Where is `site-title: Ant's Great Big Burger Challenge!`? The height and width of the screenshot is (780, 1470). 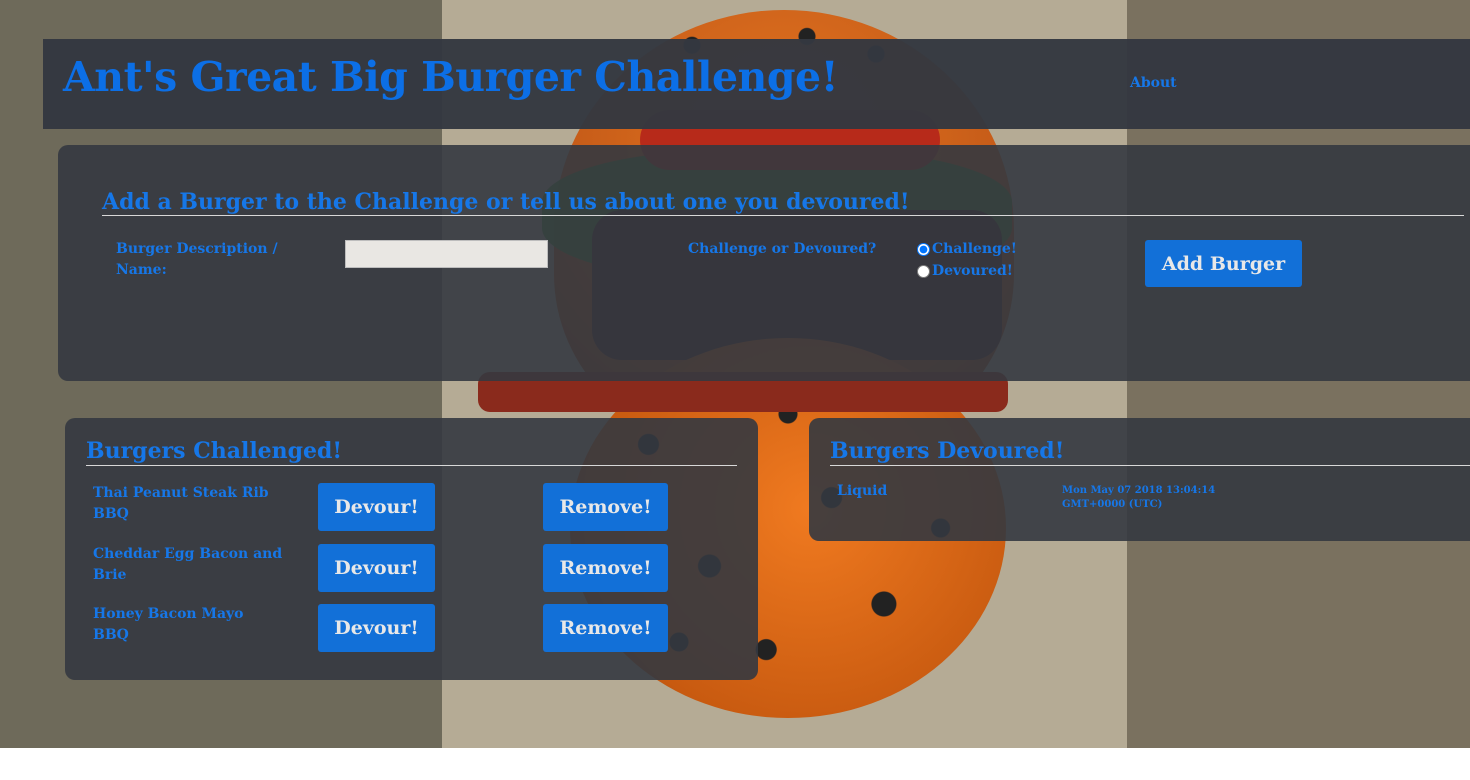 site-title: Ant's Great Big Burger Challenge! is located at coordinates (451, 77).